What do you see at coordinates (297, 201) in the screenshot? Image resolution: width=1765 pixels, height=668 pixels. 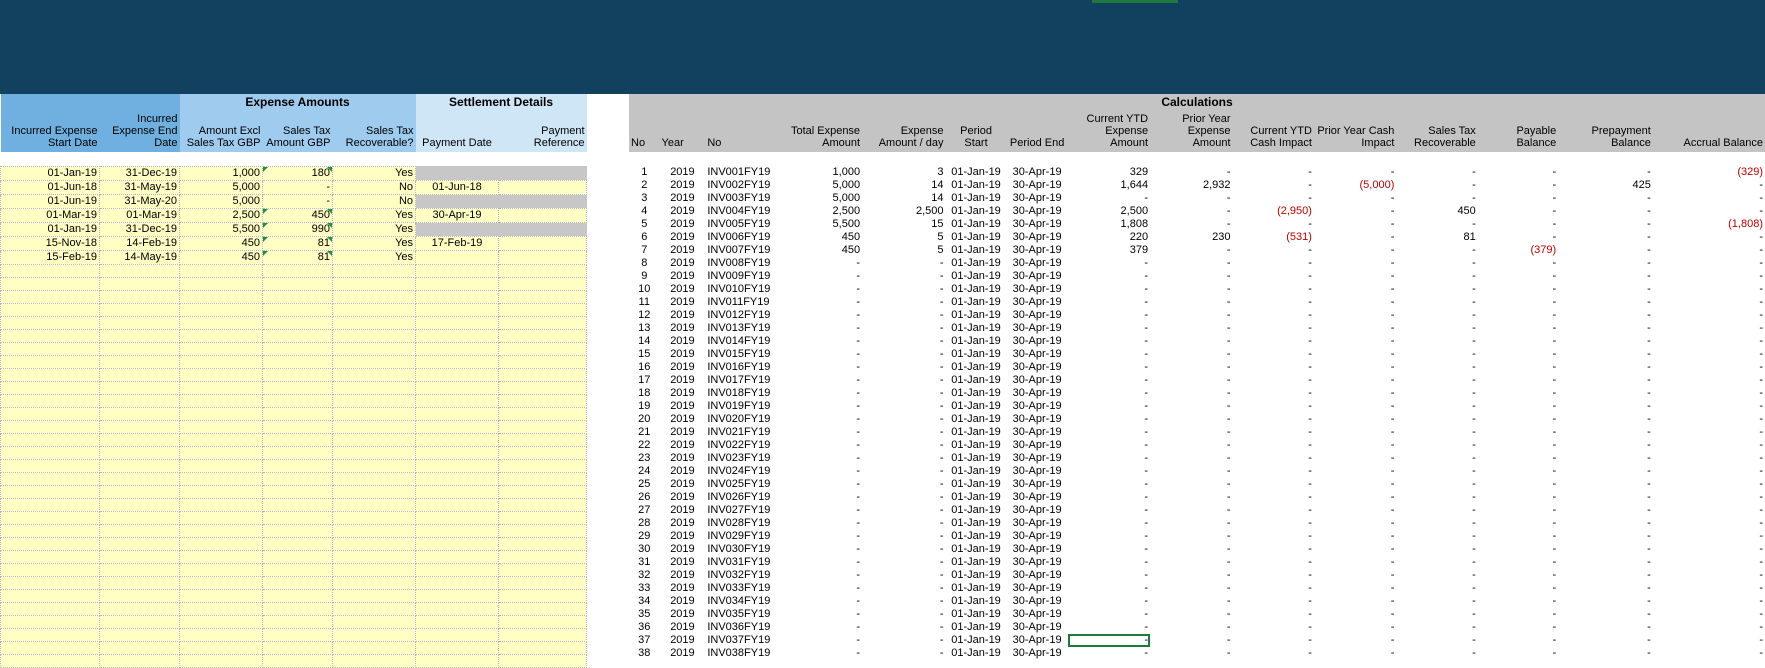 I see `tax-amount-cell: -` at bounding box center [297, 201].